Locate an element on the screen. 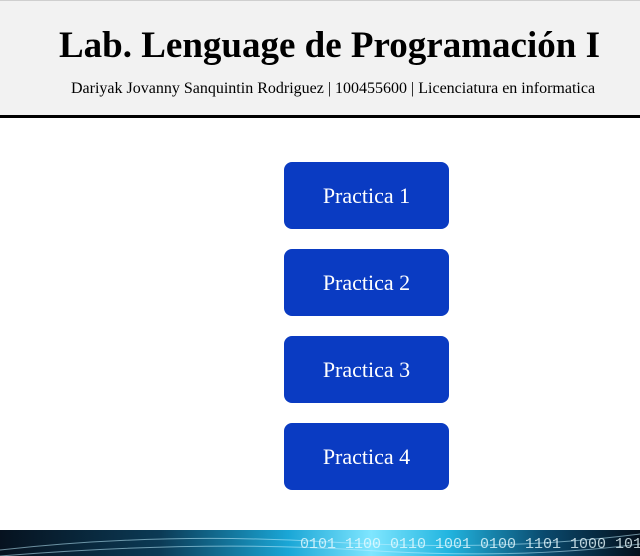 The height and width of the screenshot is (556, 640). practica-4-button: Practica 4 is located at coordinates (366, 456).